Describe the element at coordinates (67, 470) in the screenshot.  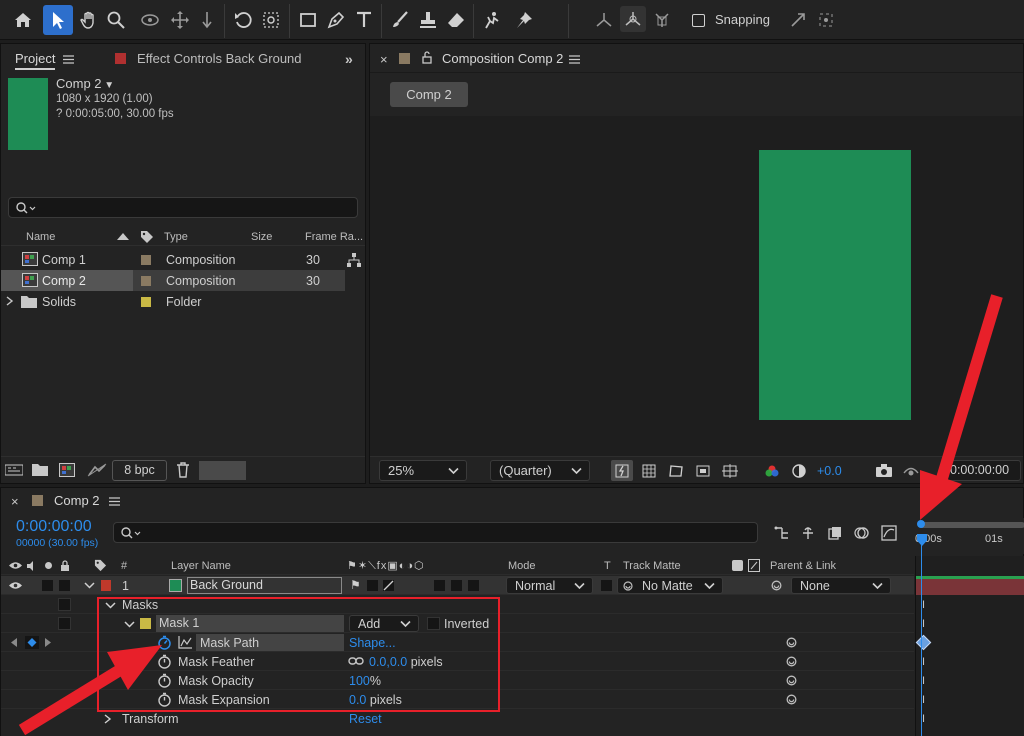
I see `new-composition-icon` at that location.